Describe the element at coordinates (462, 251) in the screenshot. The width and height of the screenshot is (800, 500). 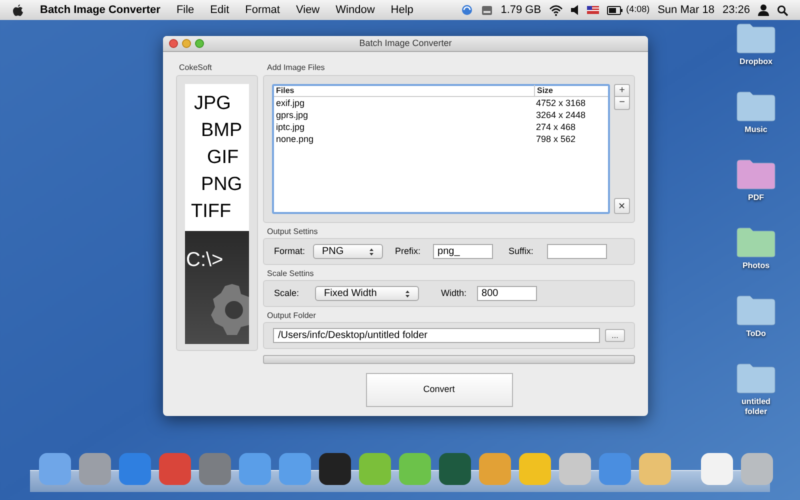
I see `prefix-input: png_` at that location.